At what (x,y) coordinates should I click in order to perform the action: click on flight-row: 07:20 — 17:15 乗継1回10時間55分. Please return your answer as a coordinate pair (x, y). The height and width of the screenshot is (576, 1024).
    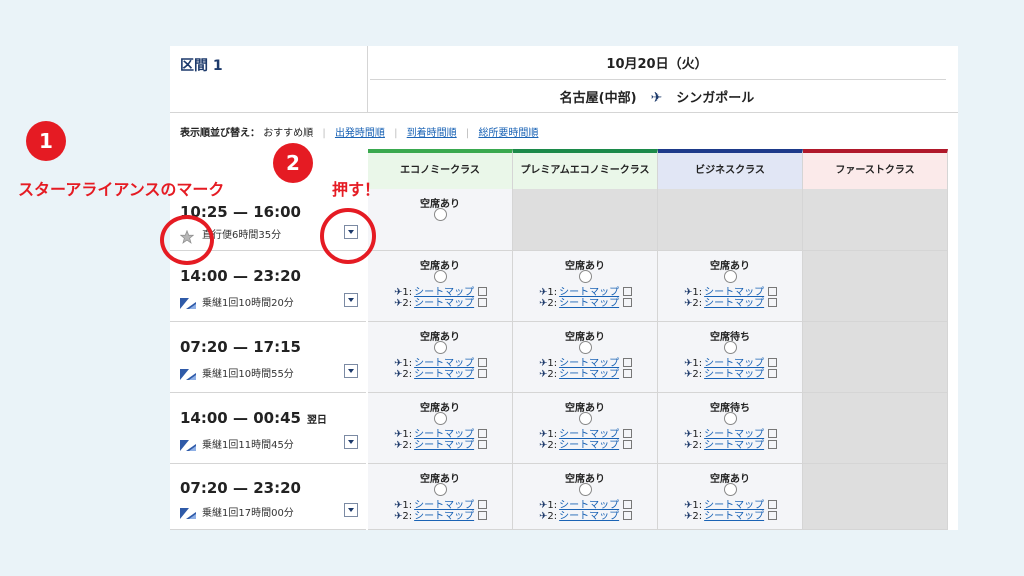
    Looking at the image, I should click on (268, 357).